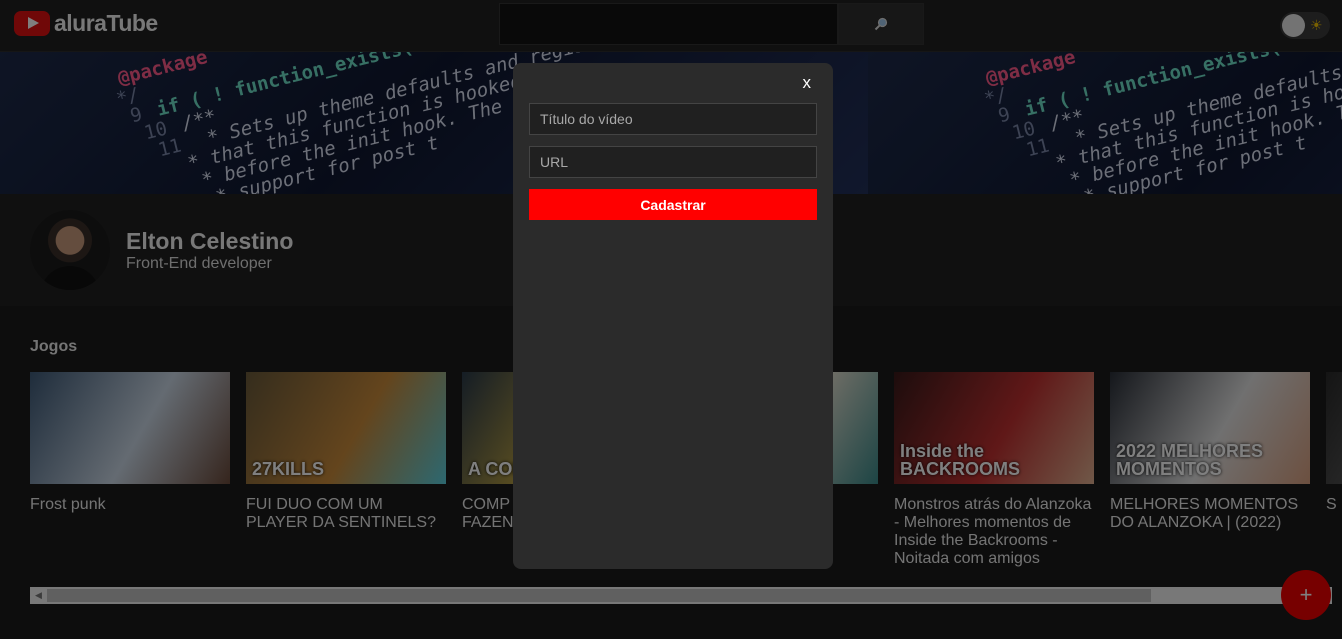 The image size is (1342, 639). I want to click on video-title-input, so click(673, 119).